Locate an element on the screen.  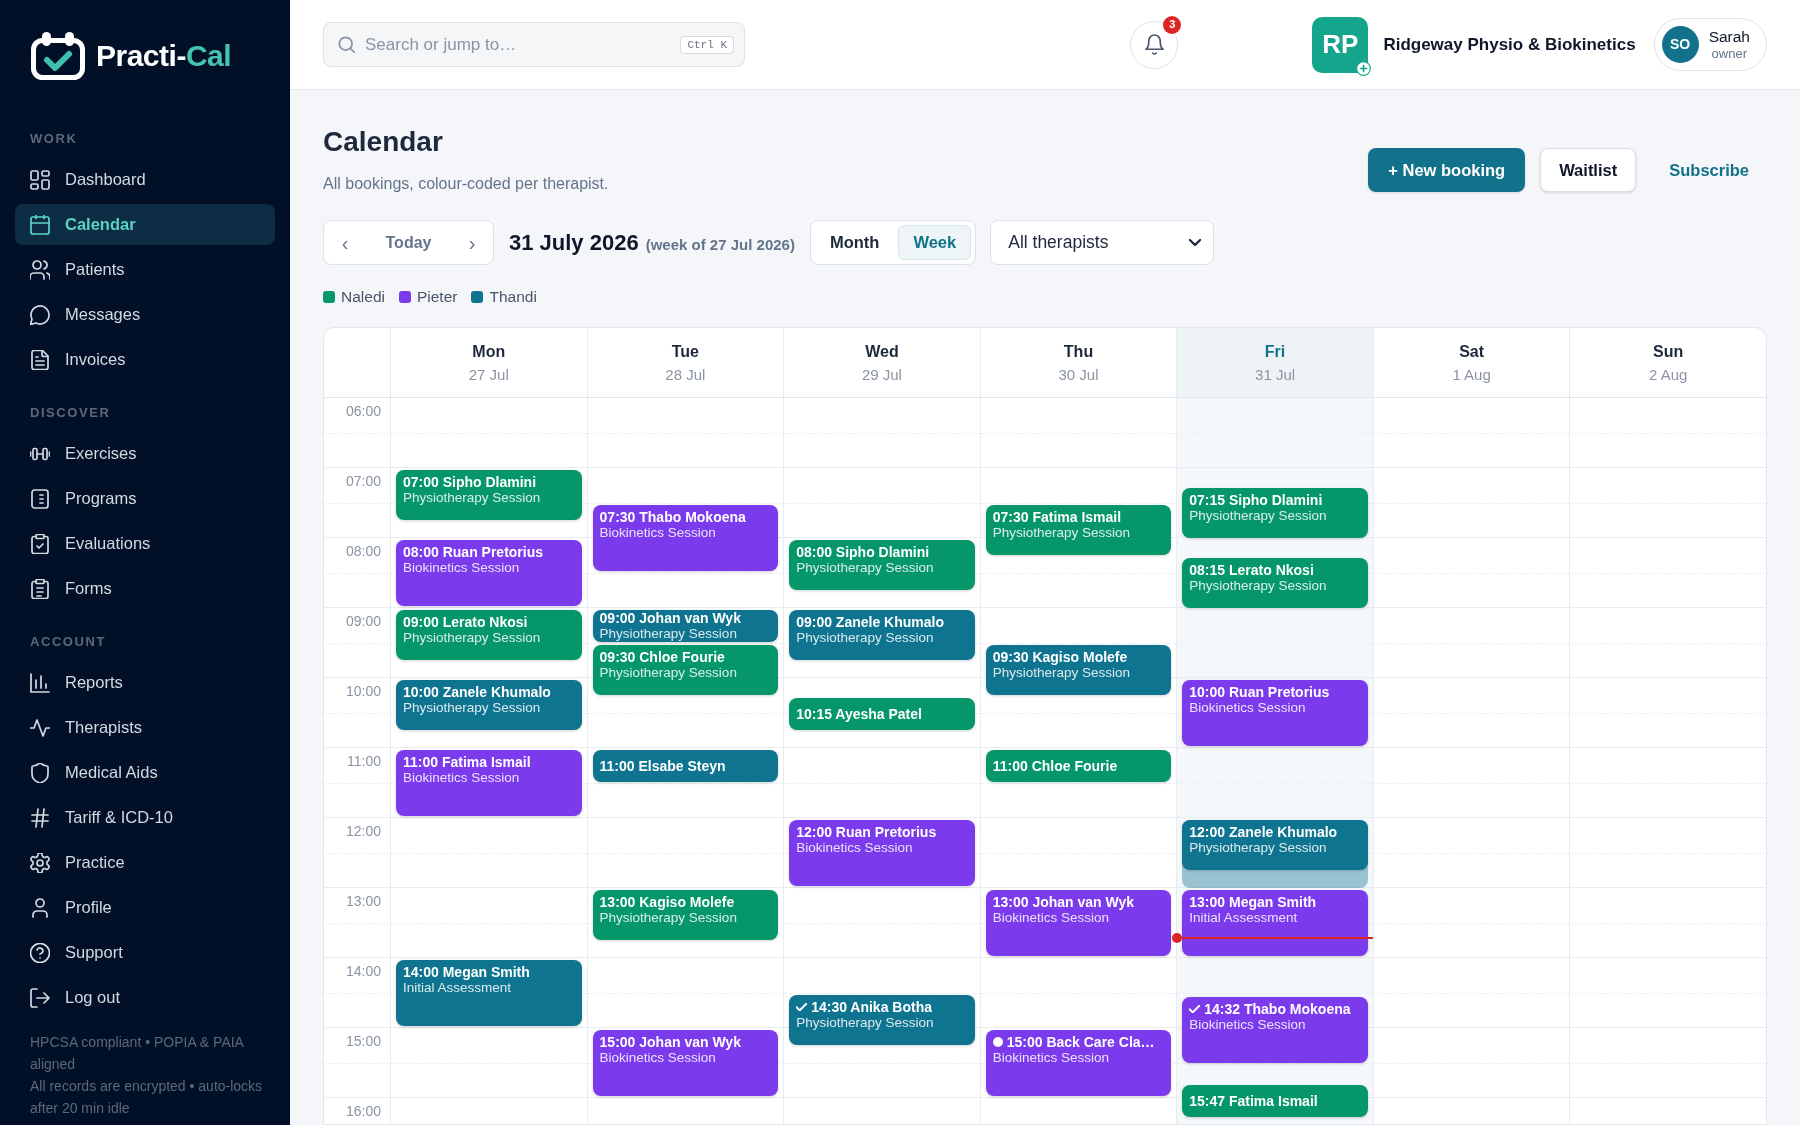
nav-item: Programs is located at coordinates (145, 498).